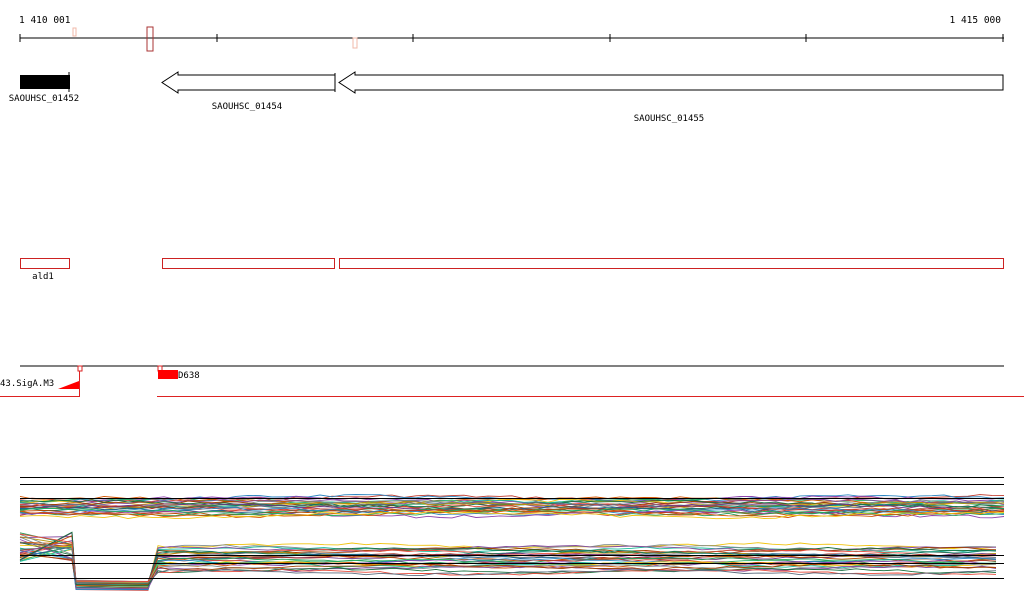 Image resolution: width=1024 pixels, height=611 pixels. Describe the element at coordinates (27, 384) in the screenshot. I see `feature-label: 43.SigA.M3` at that location.